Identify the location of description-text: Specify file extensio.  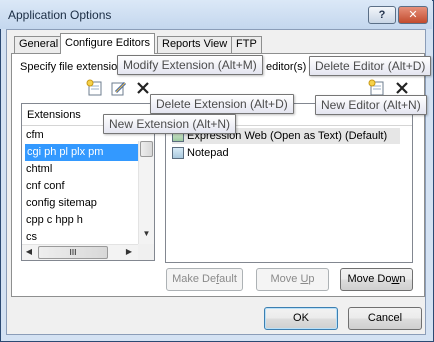
(69, 67).